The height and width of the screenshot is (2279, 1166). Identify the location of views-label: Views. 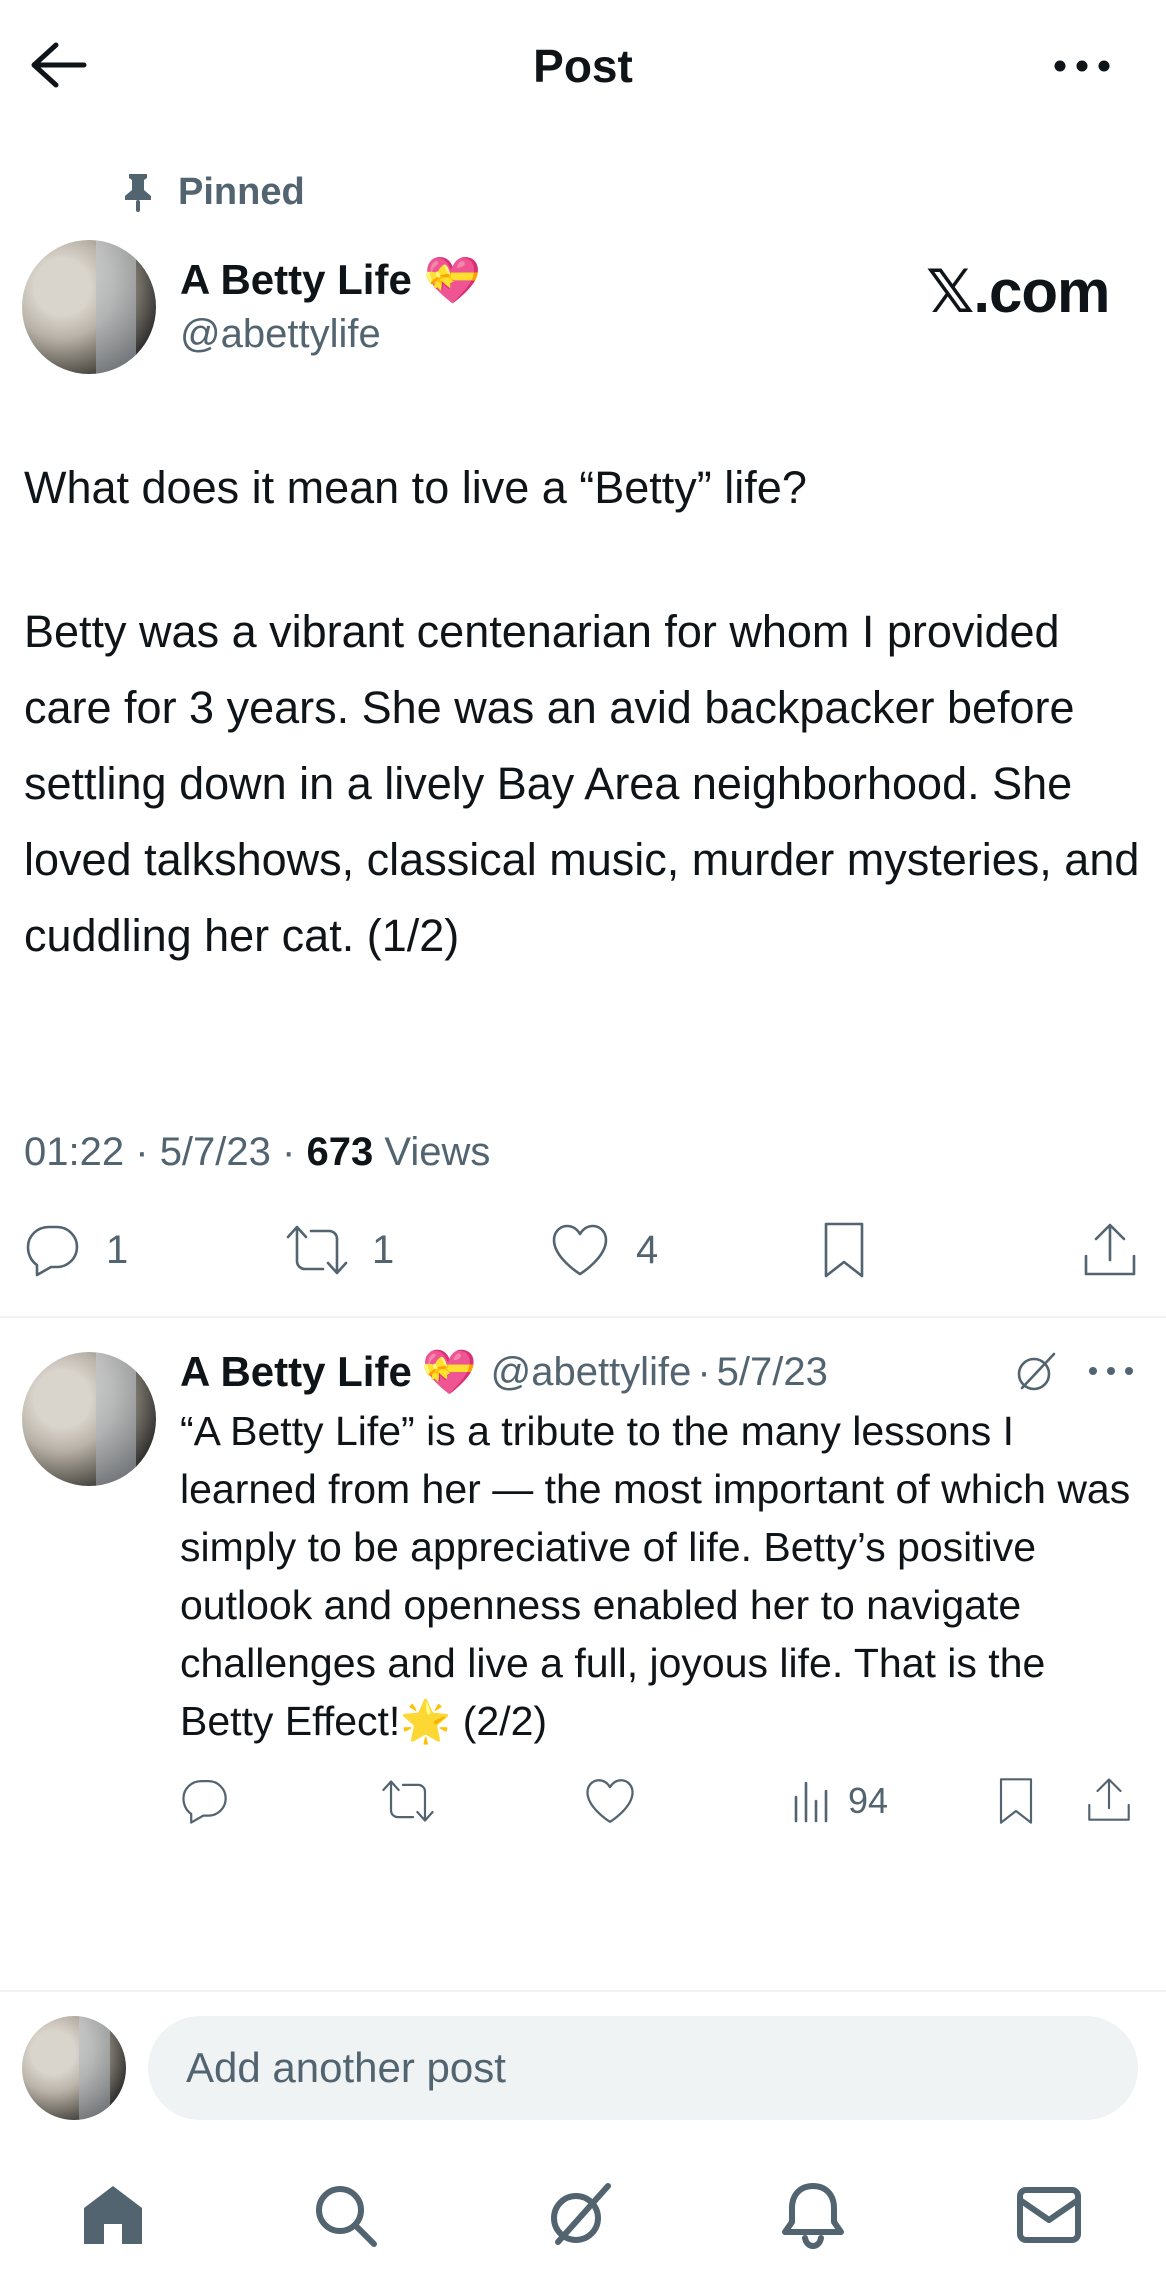
(437, 1152).